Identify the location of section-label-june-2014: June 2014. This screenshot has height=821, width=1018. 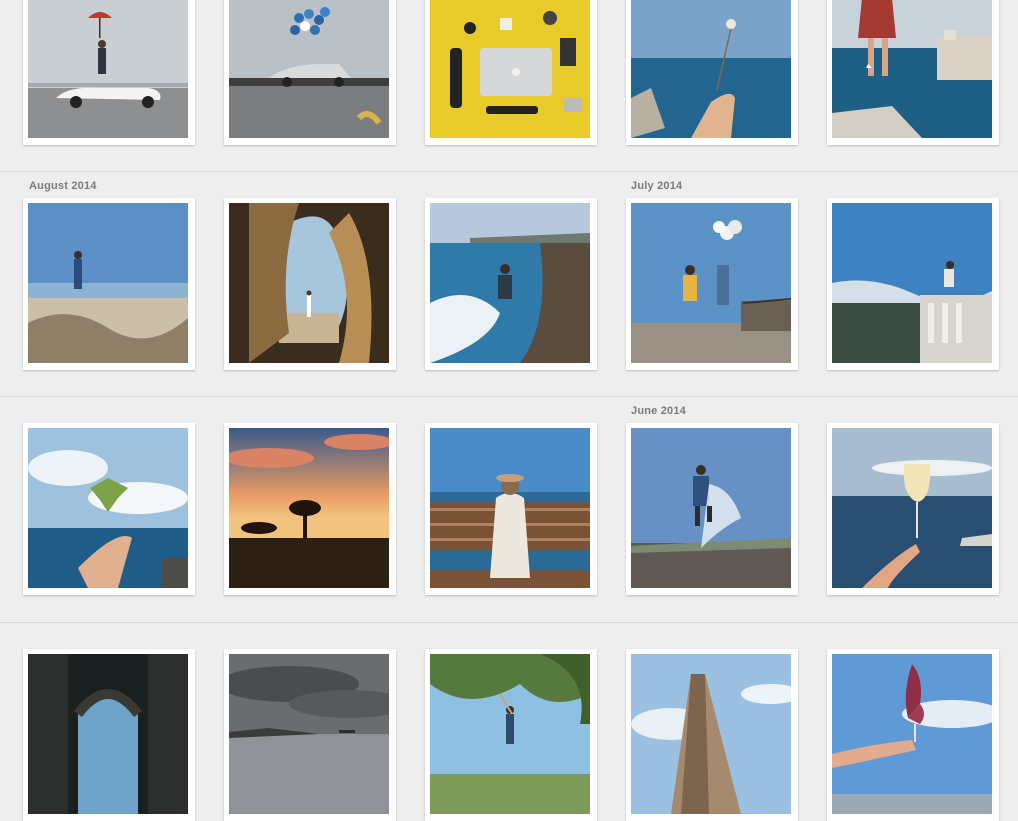
(659, 411).